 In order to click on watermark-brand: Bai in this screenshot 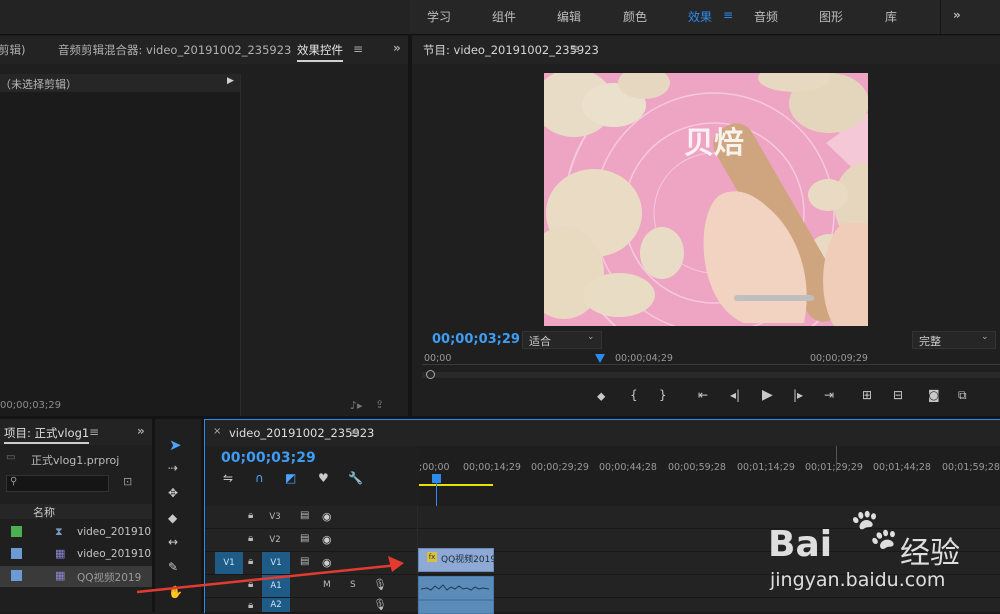, I will do `click(800, 544)`.